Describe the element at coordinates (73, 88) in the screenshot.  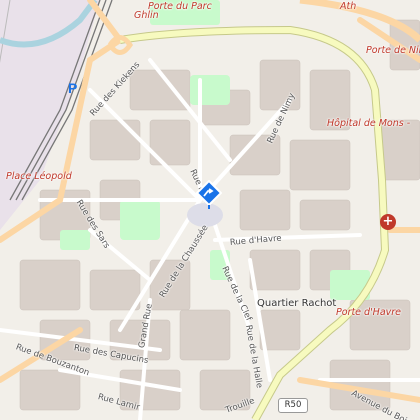
I see `parking-icon: P` at that location.